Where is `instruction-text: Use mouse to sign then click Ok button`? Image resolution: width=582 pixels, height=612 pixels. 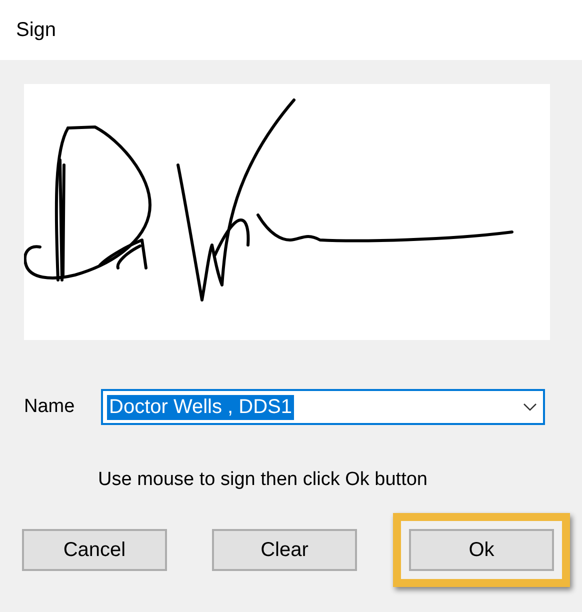 instruction-text: Use mouse to sign then click Ok button is located at coordinates (263, 480).